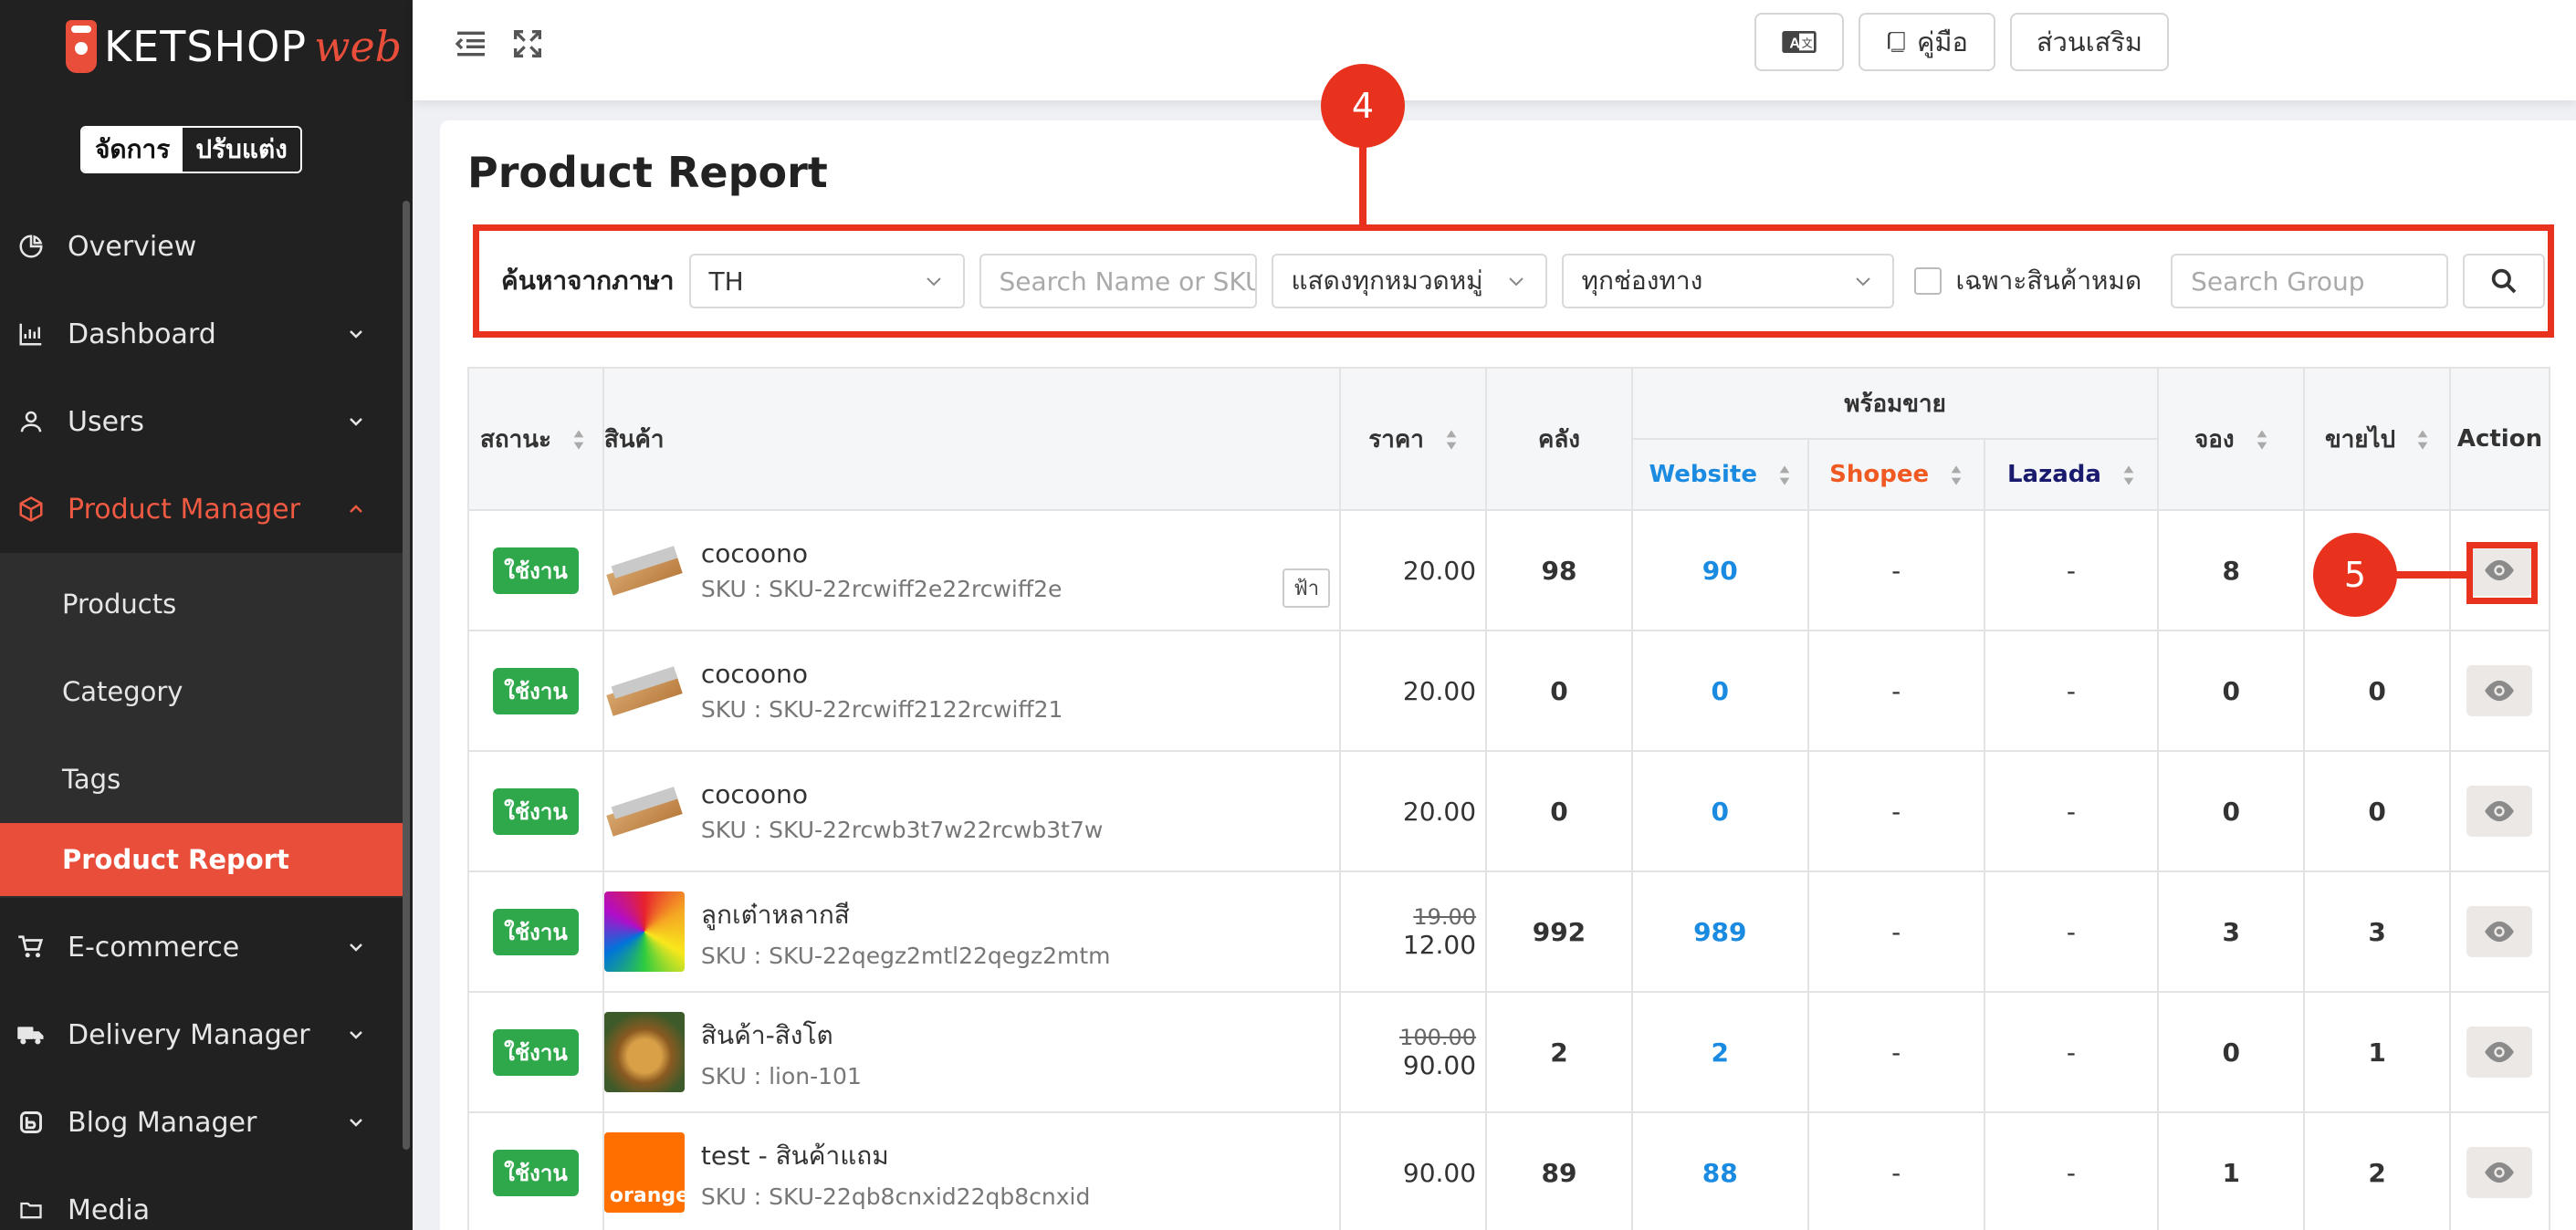  Describe the element at coordinates (781, 1036) in the screenshot. I see `product-name: สินค้า-สิงโต` at that location.